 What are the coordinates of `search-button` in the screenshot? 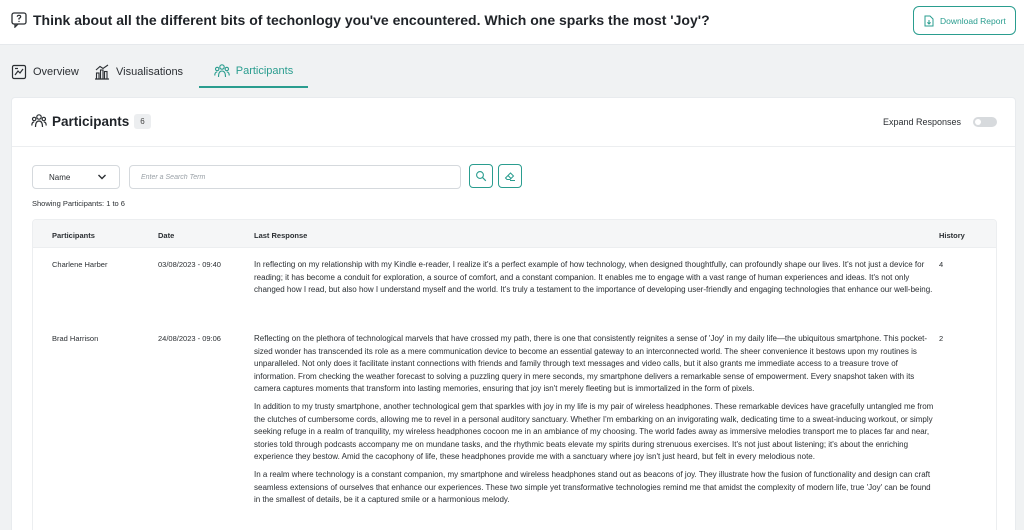 It's located at (481, 176).